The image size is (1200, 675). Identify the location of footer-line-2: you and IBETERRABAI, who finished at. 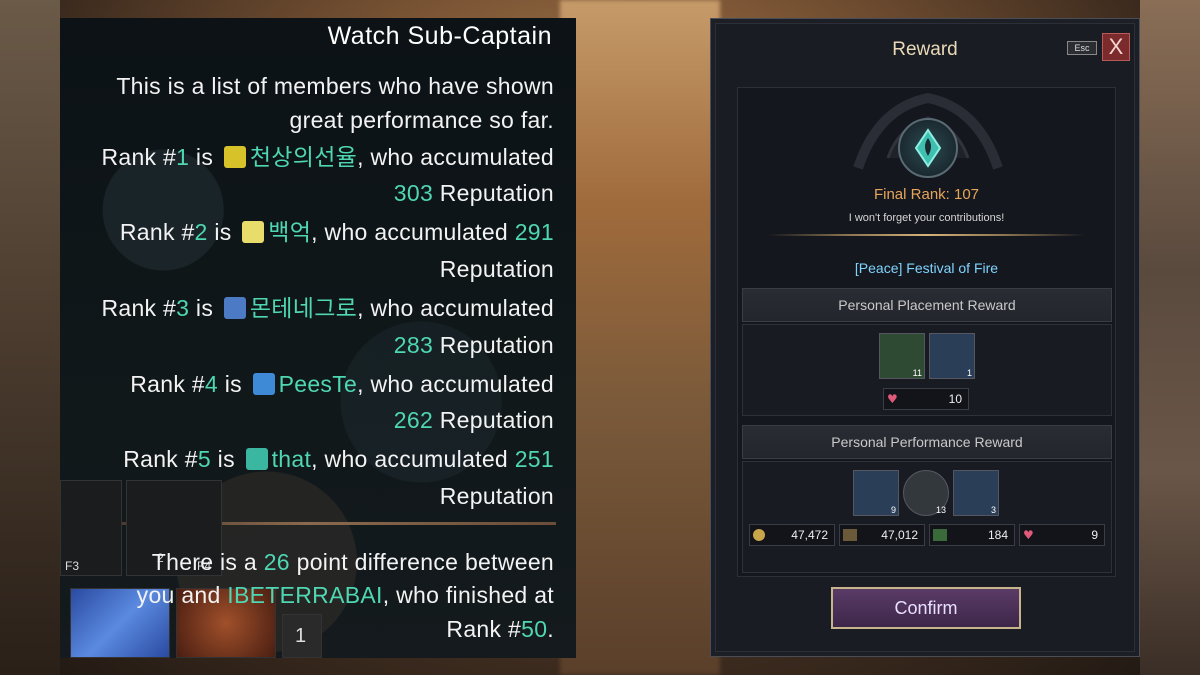
(345, 595).